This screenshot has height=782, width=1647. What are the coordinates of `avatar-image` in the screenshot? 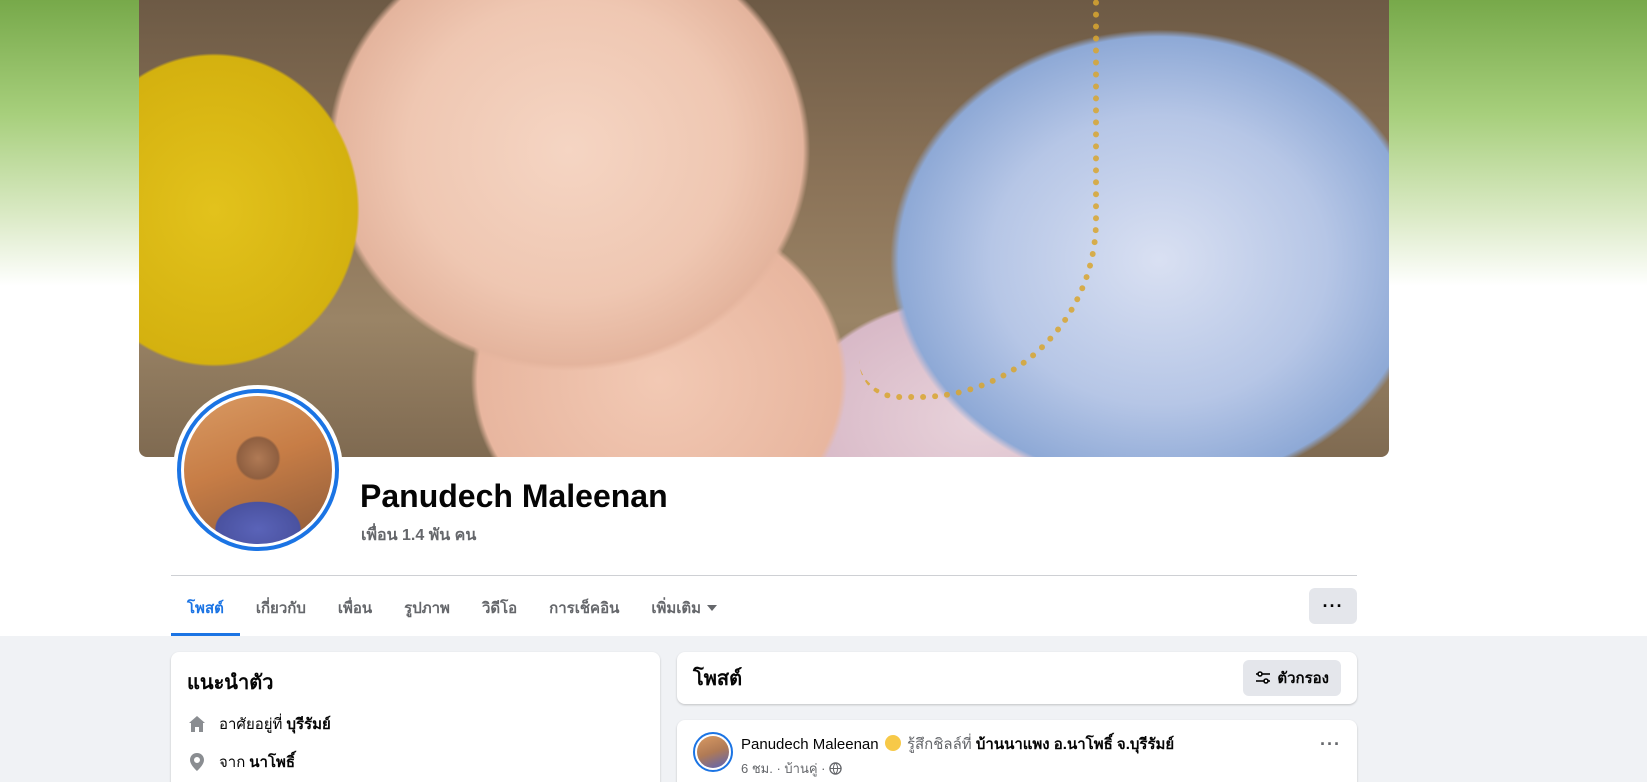 It's located at (258, 470).